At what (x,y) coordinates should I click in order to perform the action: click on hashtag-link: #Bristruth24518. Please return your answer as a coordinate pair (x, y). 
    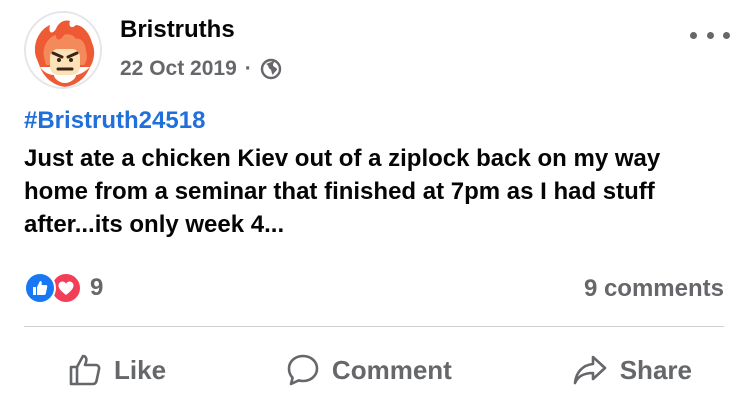
    Looking at the image, I should click on (114, 121).